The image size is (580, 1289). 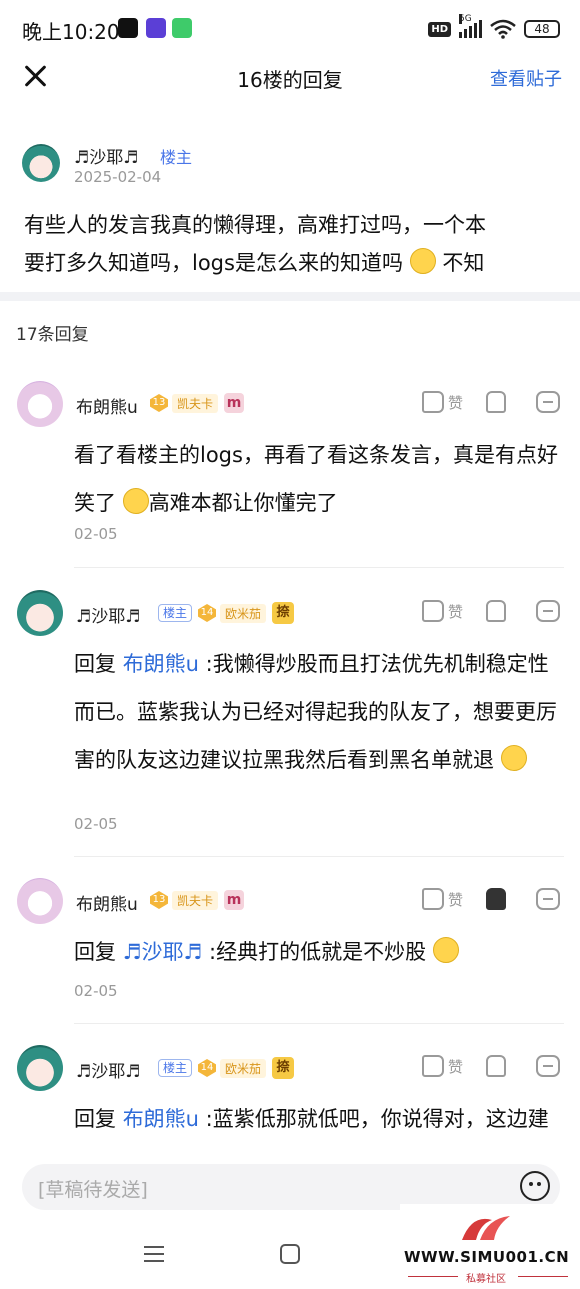 I want to click on watermark-logo-icon, so click(x=486, y=1228).